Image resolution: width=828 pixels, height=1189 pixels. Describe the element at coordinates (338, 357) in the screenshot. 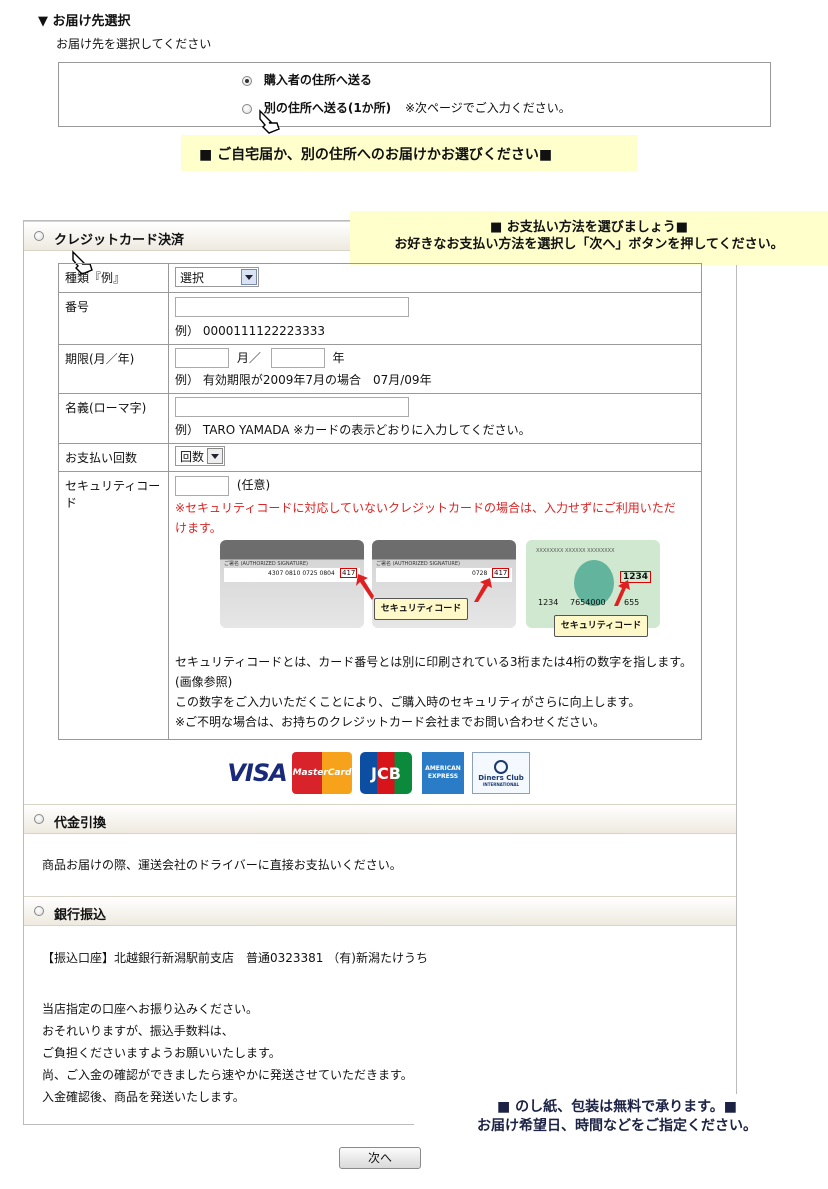

I see `expiry-year-unit: 年` at that location.